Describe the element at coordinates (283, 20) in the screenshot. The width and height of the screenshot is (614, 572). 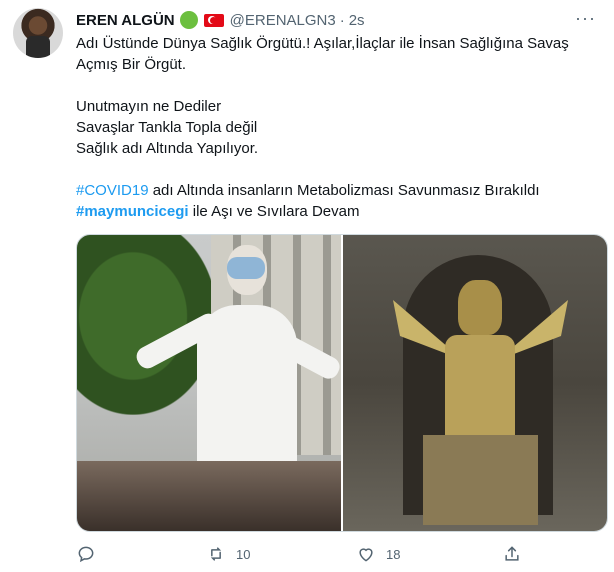
I see `author-handle: @ERENALGN3` at that location.